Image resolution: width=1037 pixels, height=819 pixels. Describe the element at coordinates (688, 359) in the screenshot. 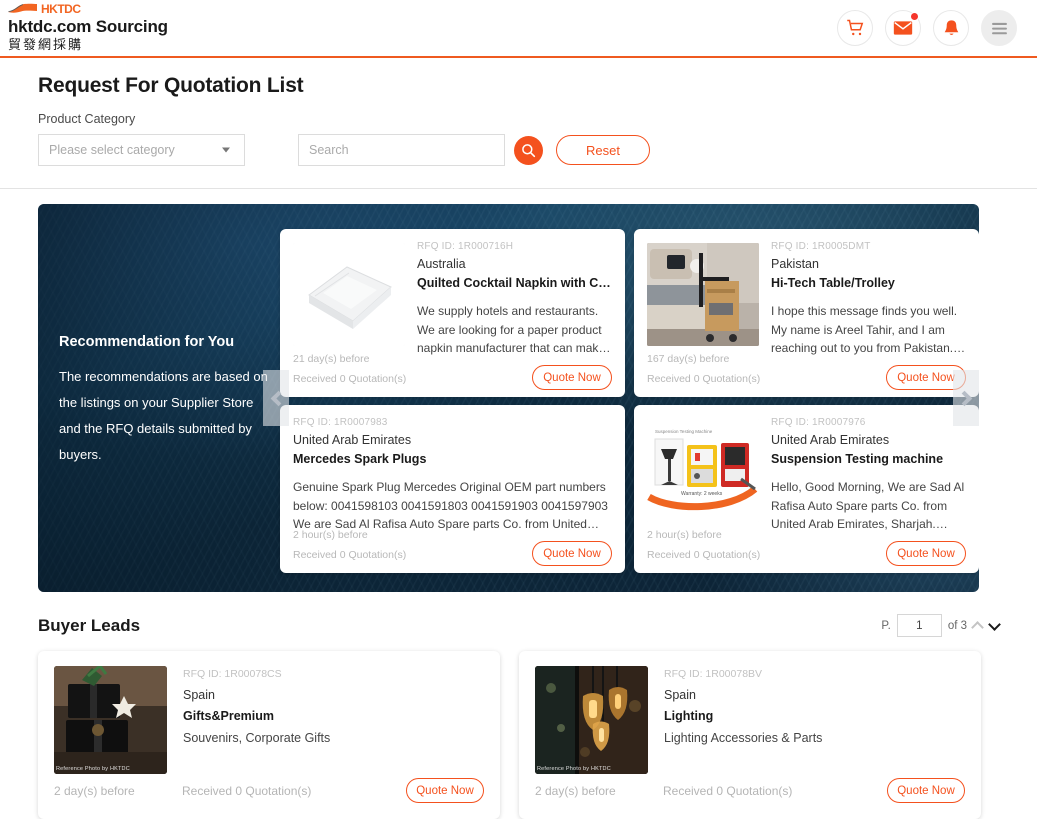

I see `rfq-time: 167 day(s) before` at that location.